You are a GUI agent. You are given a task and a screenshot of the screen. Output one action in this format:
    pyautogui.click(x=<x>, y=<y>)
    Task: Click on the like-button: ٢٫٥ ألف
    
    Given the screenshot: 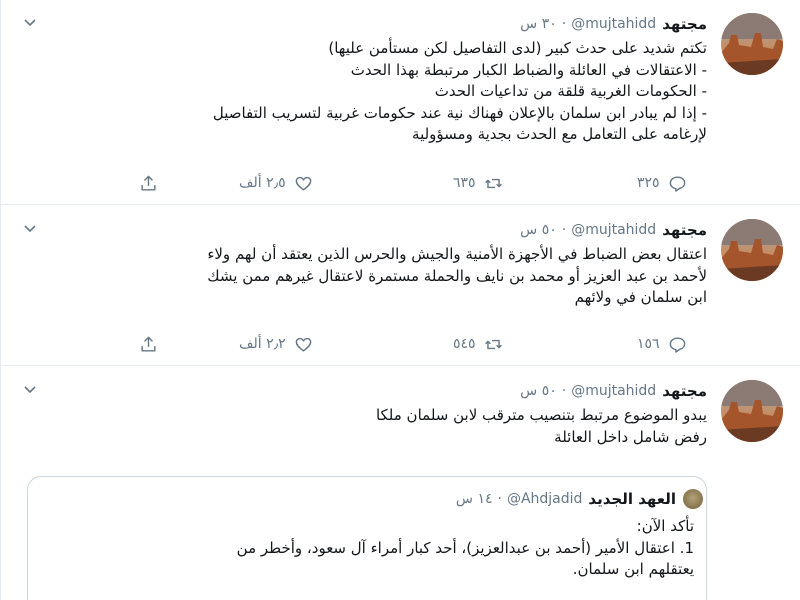 What is the action you would take?
    pyautogui.click(x=276, y=183)
    